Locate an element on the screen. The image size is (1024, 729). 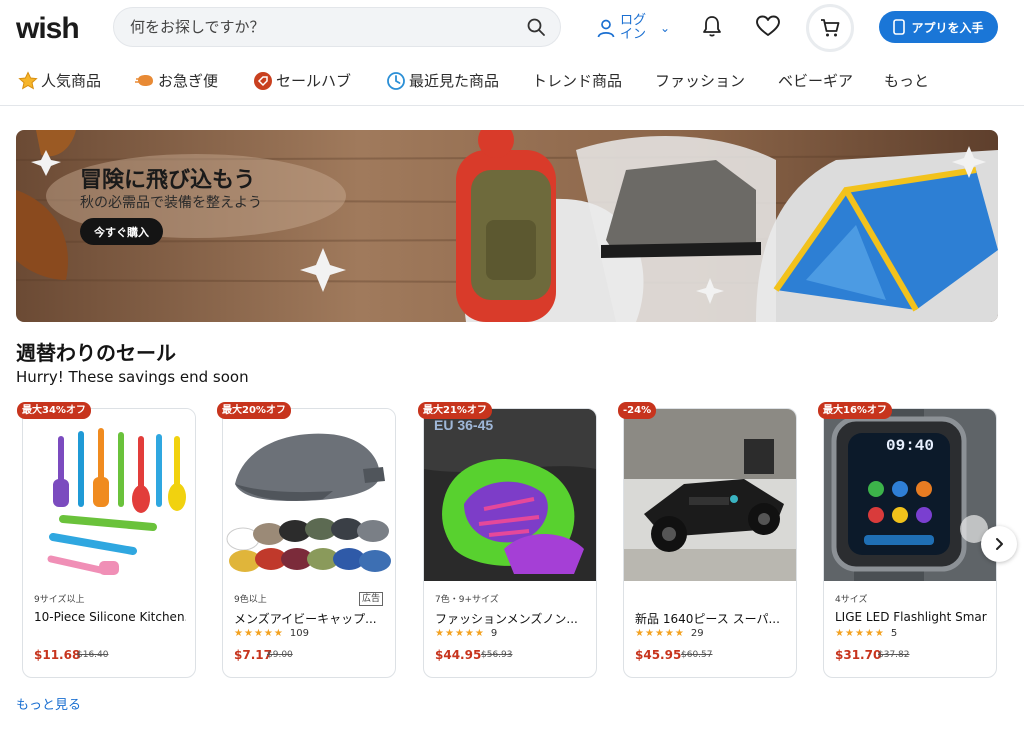
wish-logo: wish is located at coordinates (48, 29).